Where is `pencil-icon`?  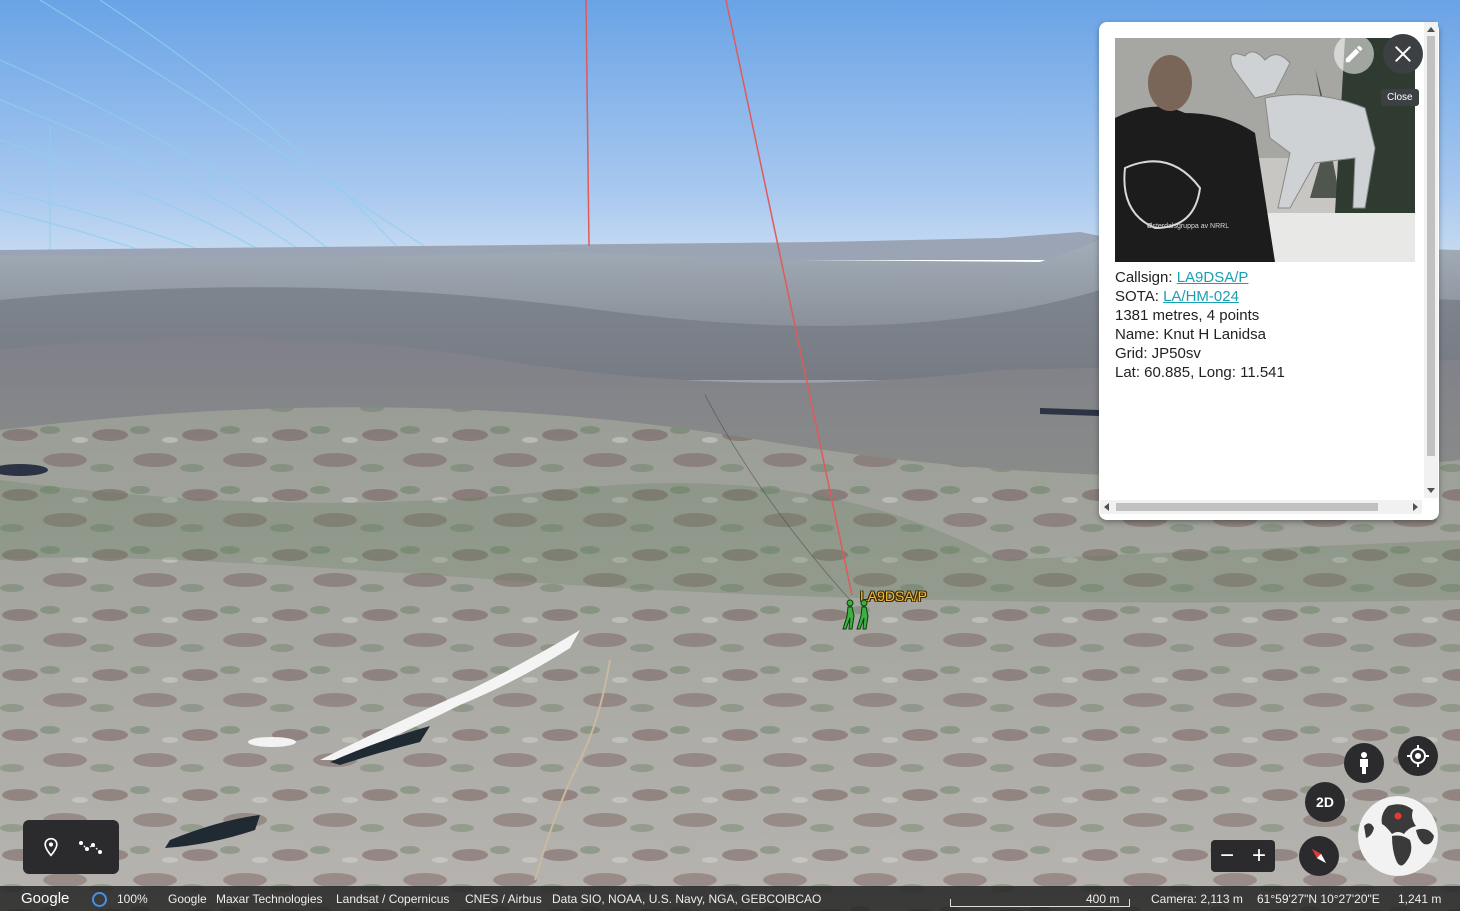 pencil-icon is located at coordinates (1354, 54).